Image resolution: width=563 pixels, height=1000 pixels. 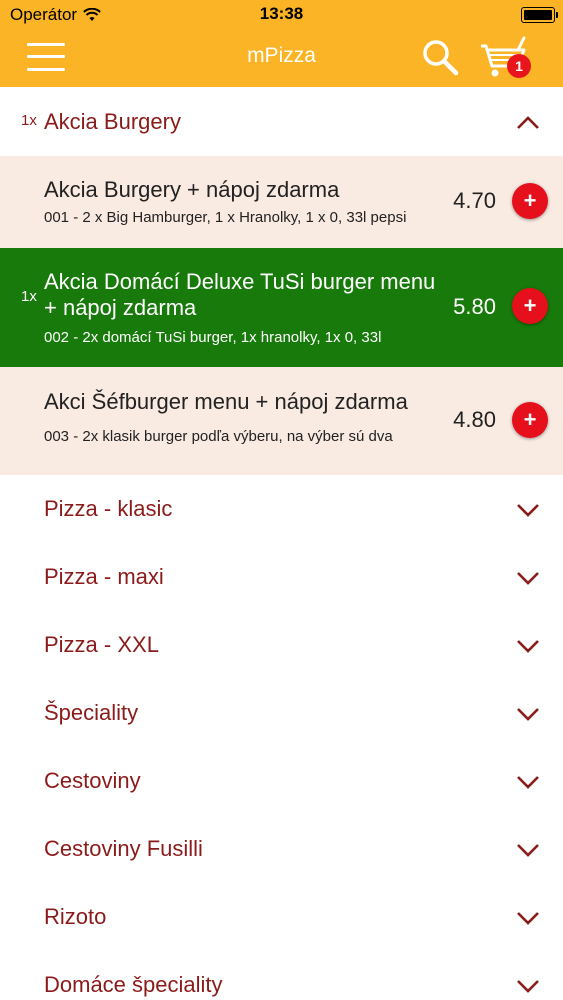 I want to click on battery-icon, so click(x=539, y=15).